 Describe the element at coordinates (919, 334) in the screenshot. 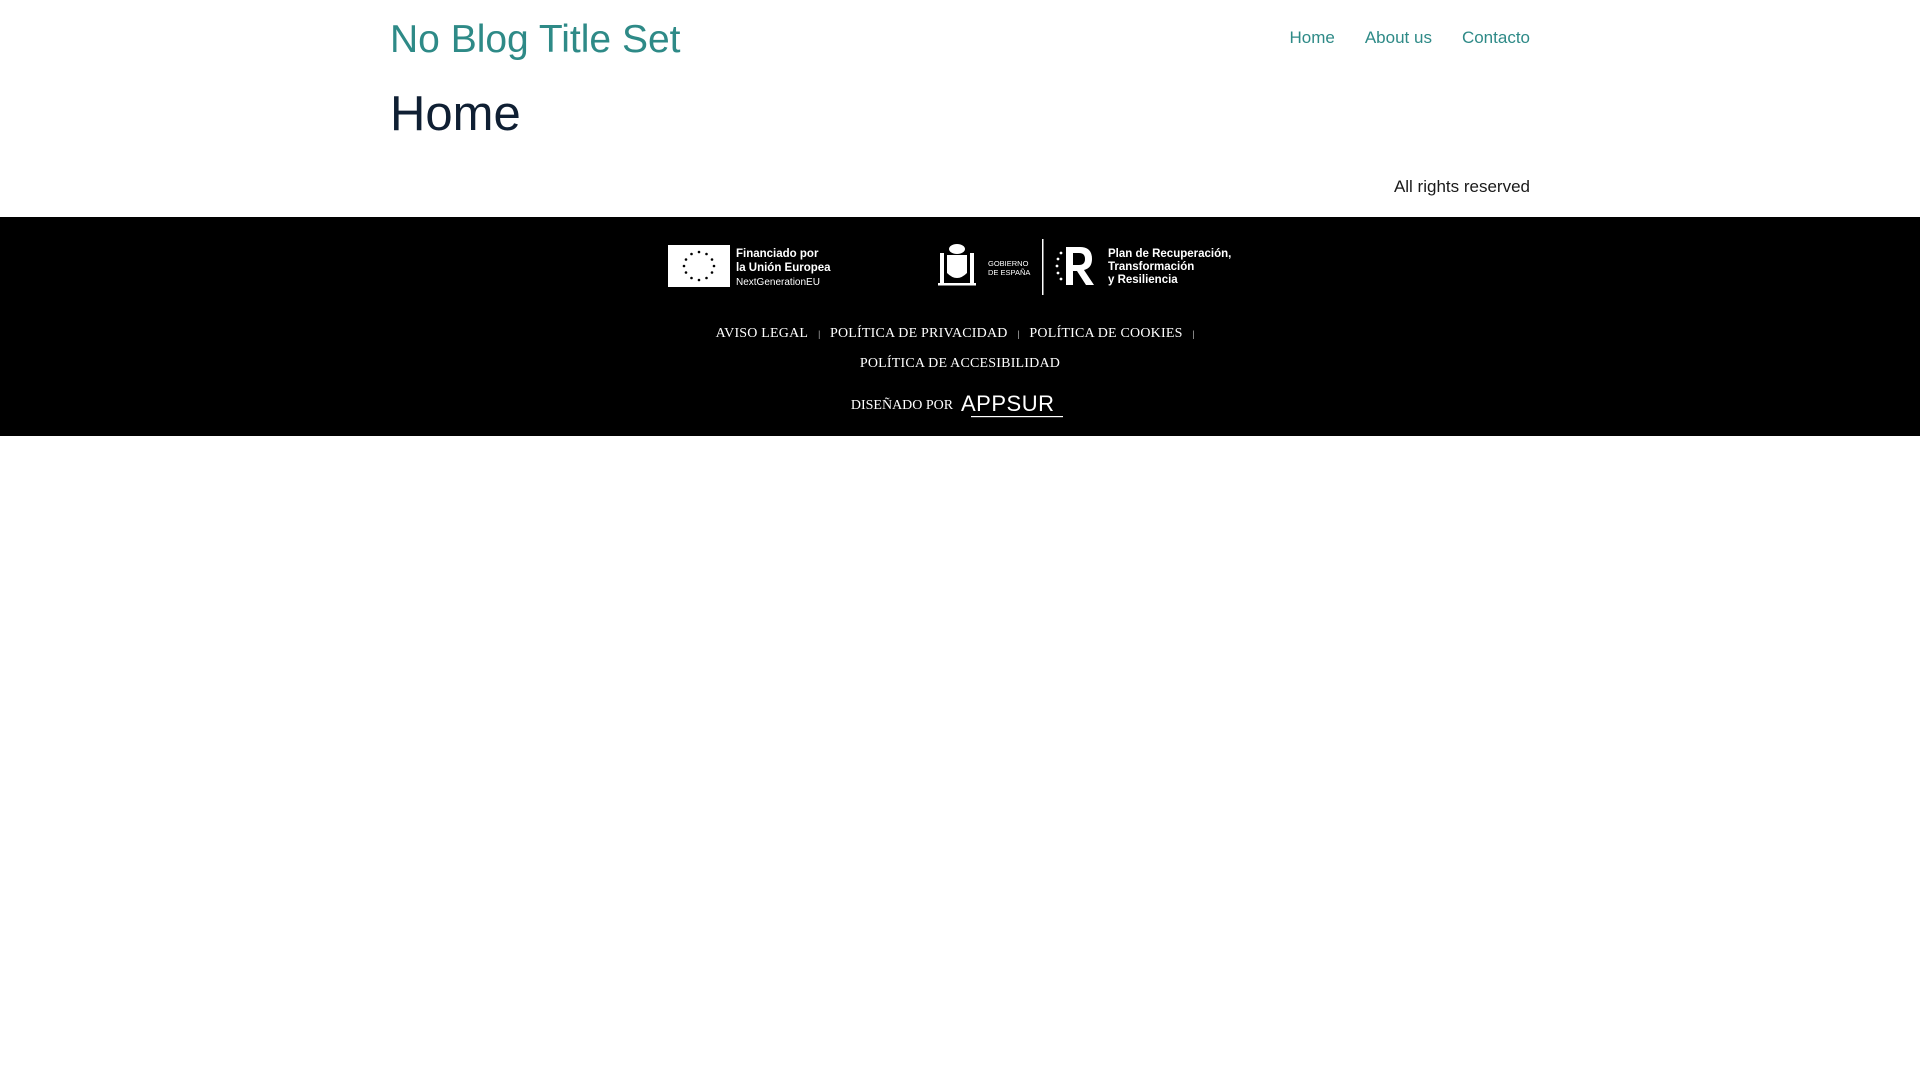

I see `politica-privacidad-link: POLÍTICA DE PRIVACIDAD` at that location.